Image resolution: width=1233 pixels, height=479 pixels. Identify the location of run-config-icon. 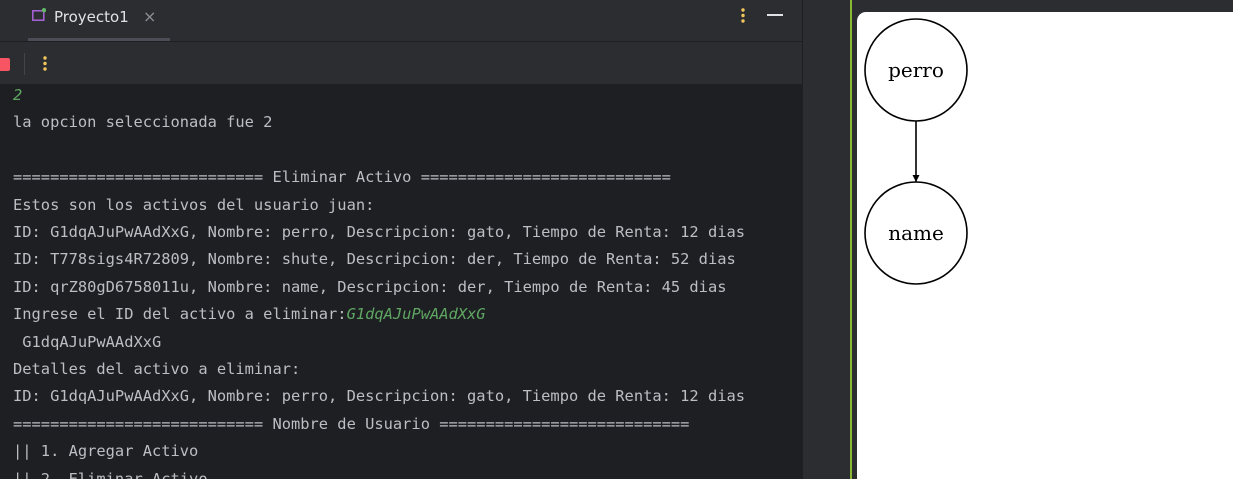
(39, 14).